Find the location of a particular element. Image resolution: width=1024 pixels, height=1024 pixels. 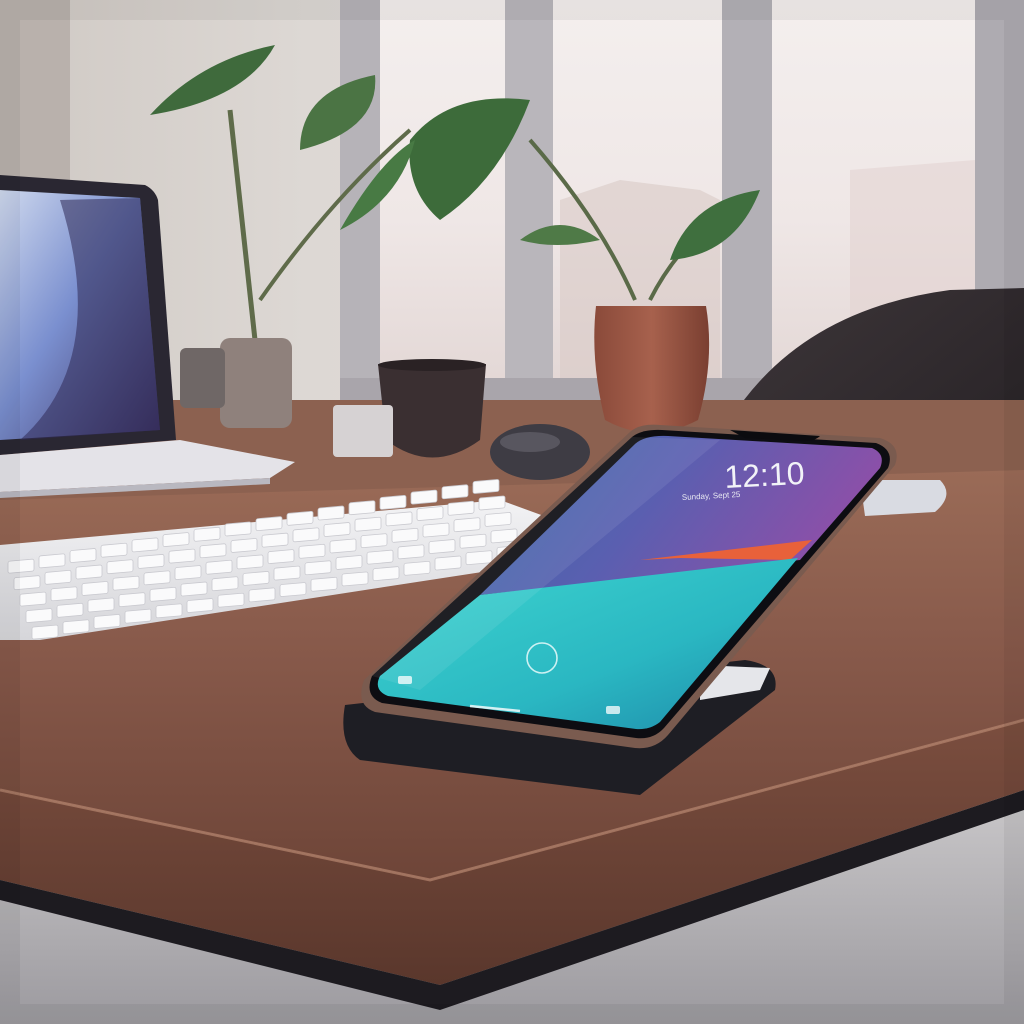

computer-mouse is located at coordinates (540, 452).